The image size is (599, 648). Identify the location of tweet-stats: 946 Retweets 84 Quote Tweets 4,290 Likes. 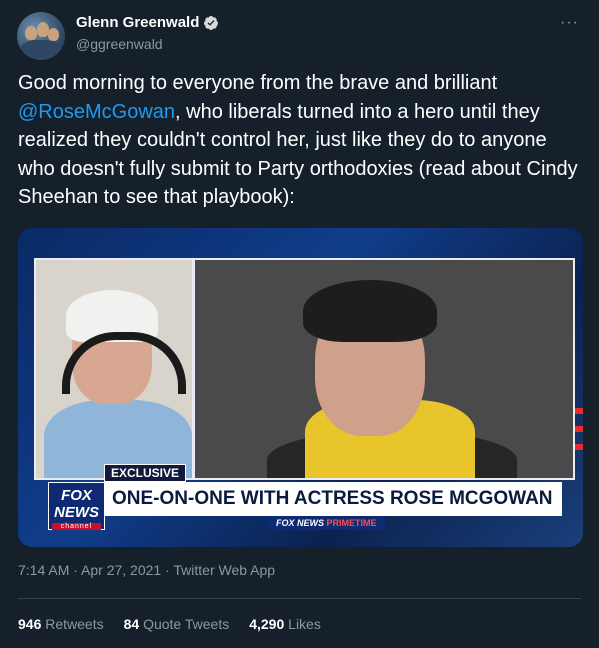
(169, 624).